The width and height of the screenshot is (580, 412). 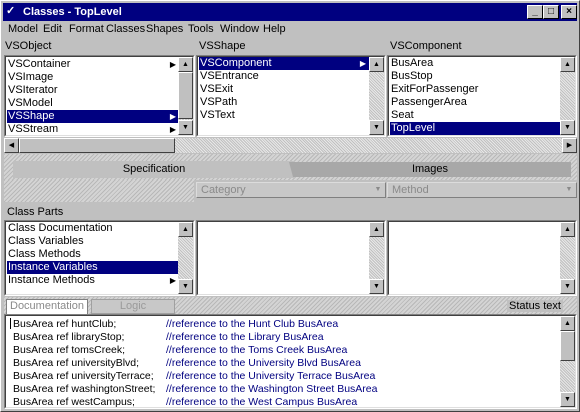 What do you see at coordinates (86, 29) in the screenshot?
I see `menu-format: Format` at bounding box center [86, 29].